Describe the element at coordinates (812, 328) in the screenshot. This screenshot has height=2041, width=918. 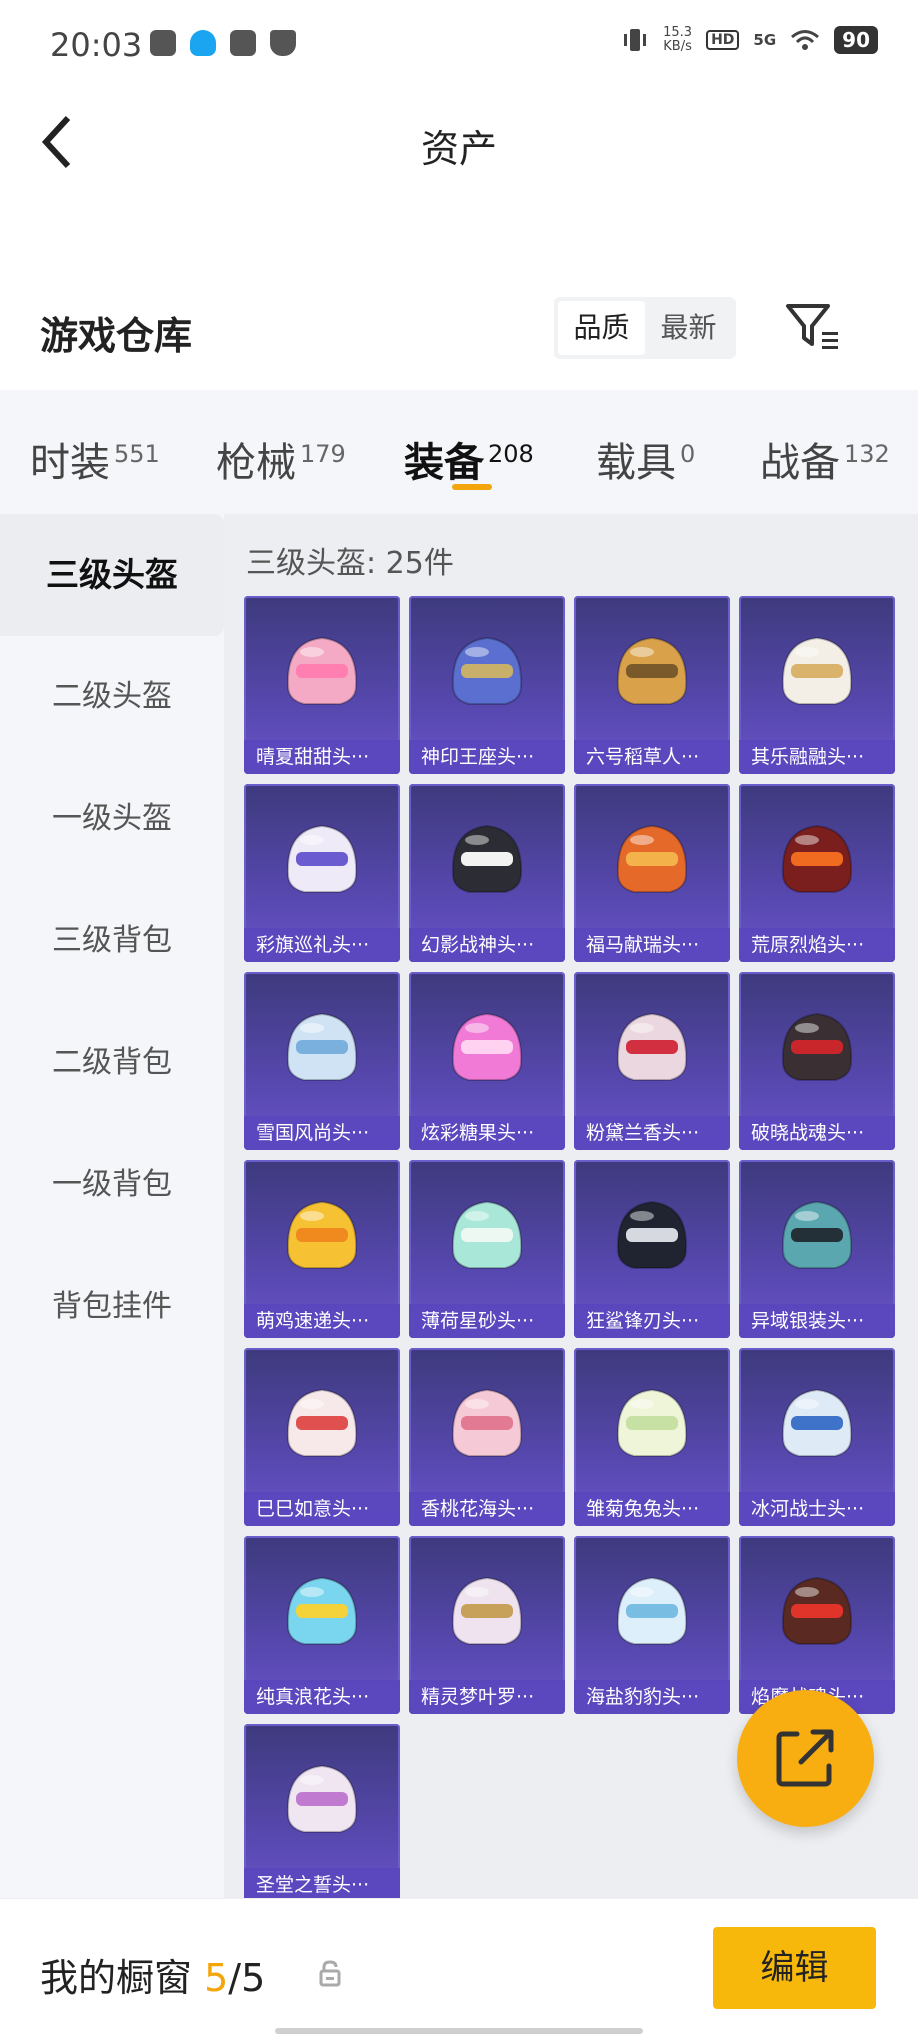
I see `filter-icon` at that location.